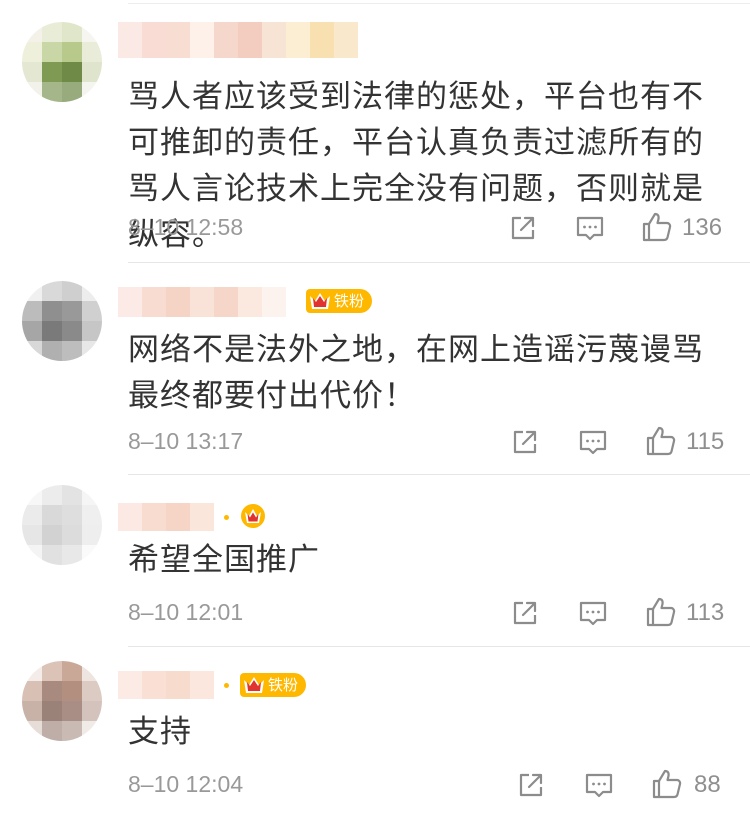 The width and height of the screenshot is (750, 818). What do you see at coordinates (160, 732) in the screenshot?
I see `comment-text: 支持` at bounding box center [160, 732].